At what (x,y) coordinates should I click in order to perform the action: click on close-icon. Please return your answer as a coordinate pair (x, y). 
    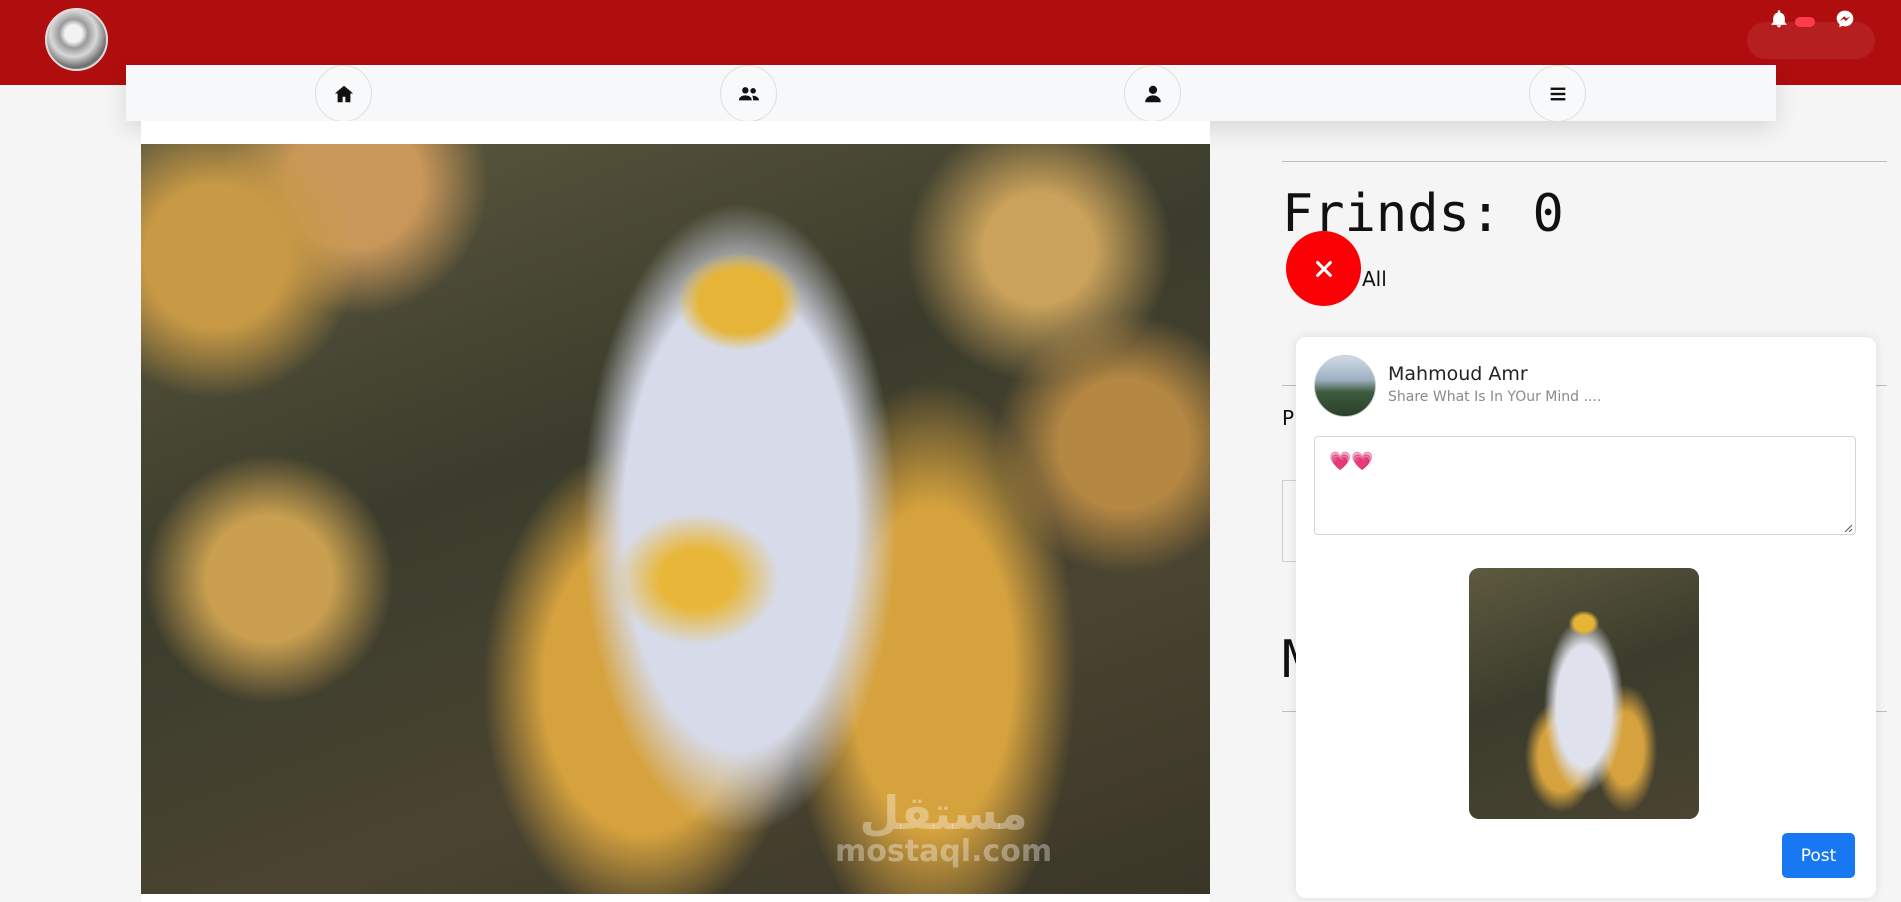
    Looking at the image, I should click on (1323, 268).